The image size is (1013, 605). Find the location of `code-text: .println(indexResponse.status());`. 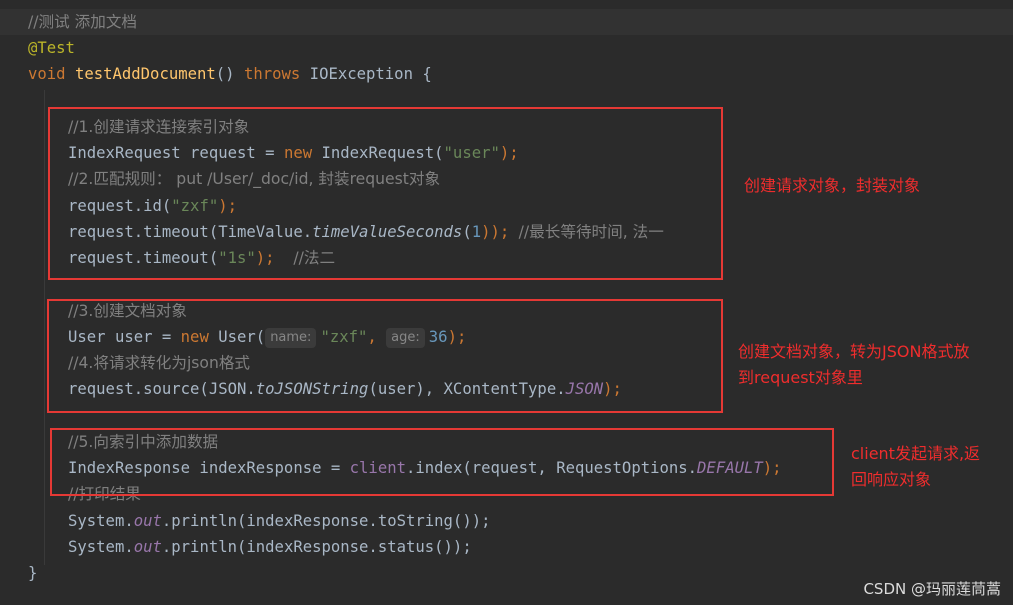

code-text: .println(indexResponse.status()); is located at coordinates (316, 547).